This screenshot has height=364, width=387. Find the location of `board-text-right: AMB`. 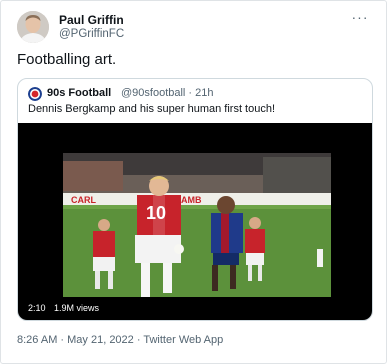

board-text-right: AMB is located at coordinates (191, 200).